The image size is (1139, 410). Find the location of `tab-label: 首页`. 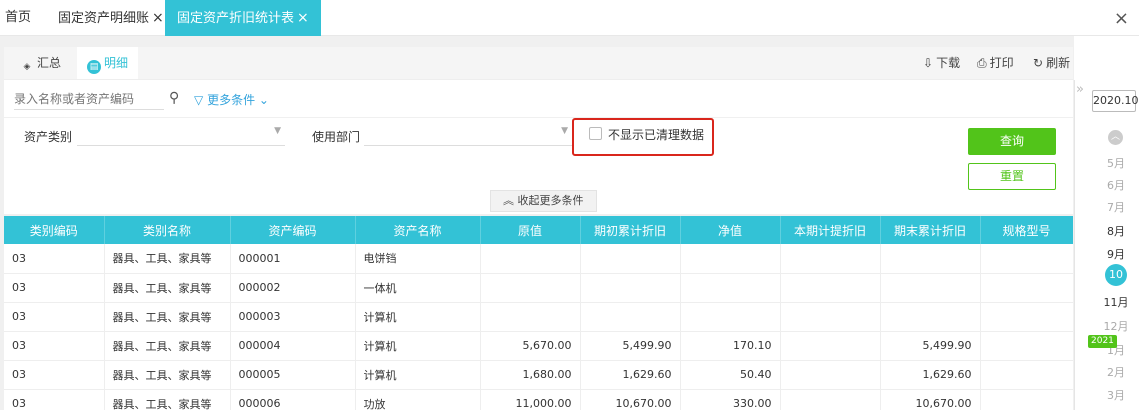

tab-label: 首页 is located at coordinates (18, 17).